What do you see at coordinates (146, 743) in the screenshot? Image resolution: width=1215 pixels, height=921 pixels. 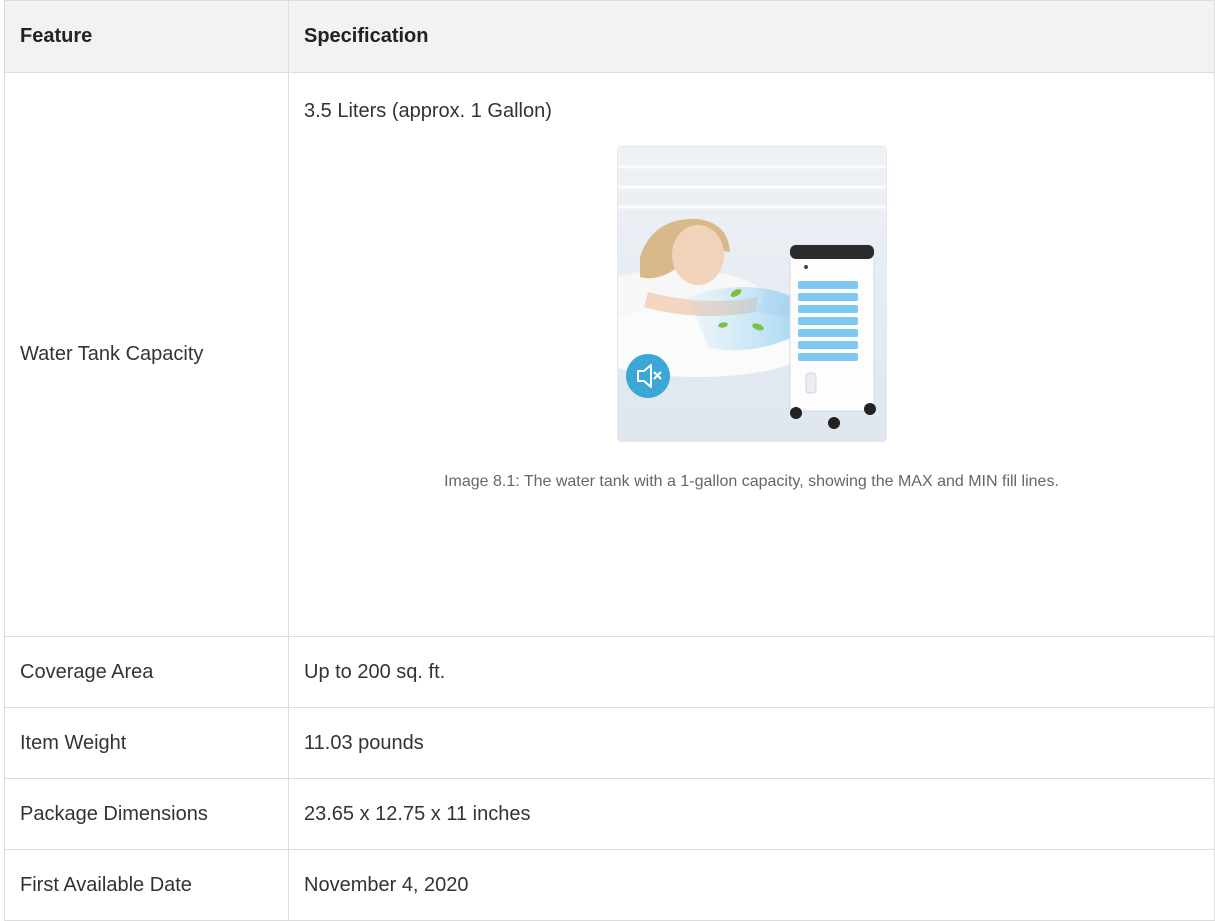 I see `row-label: Item Weight` at bounding box center [146, 743].